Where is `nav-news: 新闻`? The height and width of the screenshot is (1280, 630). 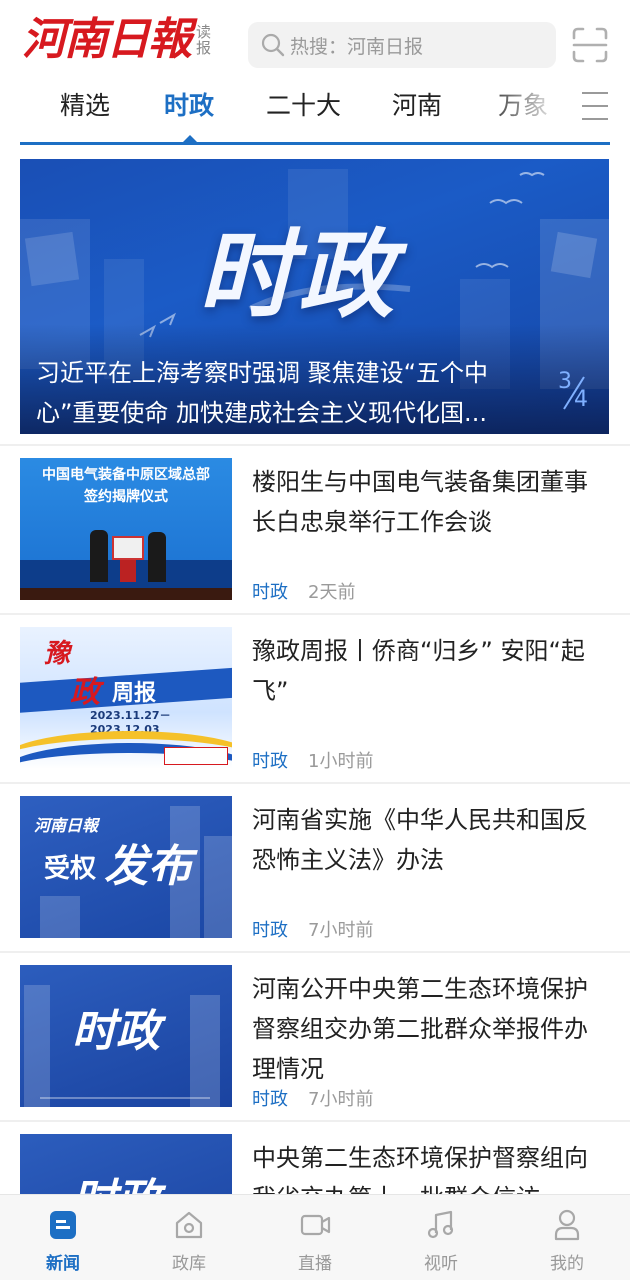
nav-news: 新闻 is located at coordinates (63, 1237).